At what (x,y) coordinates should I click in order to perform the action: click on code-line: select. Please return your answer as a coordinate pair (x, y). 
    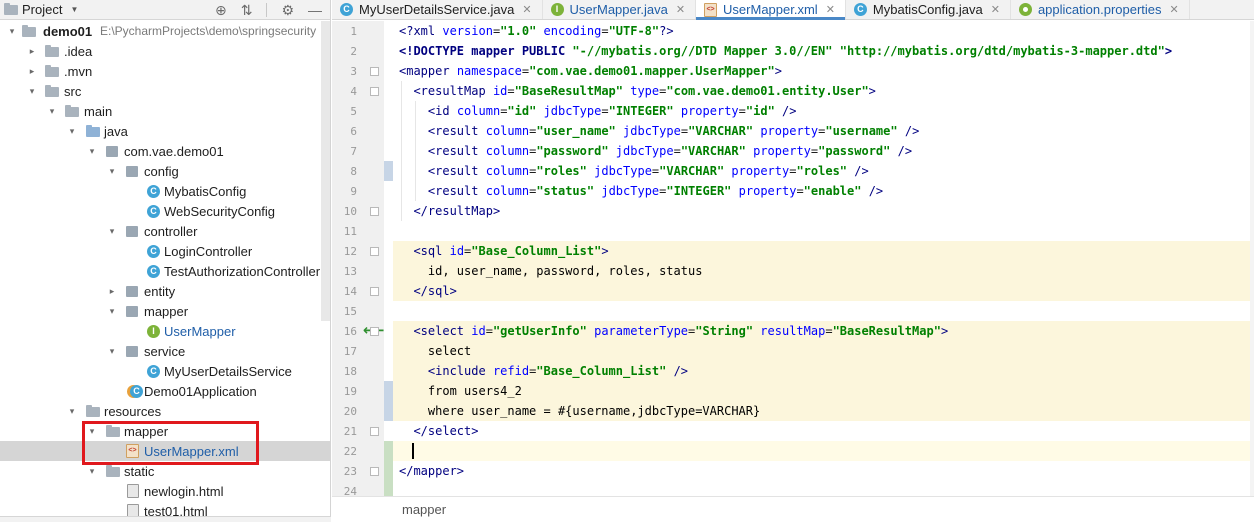
    Looking at the image, I should click on (435, 351).